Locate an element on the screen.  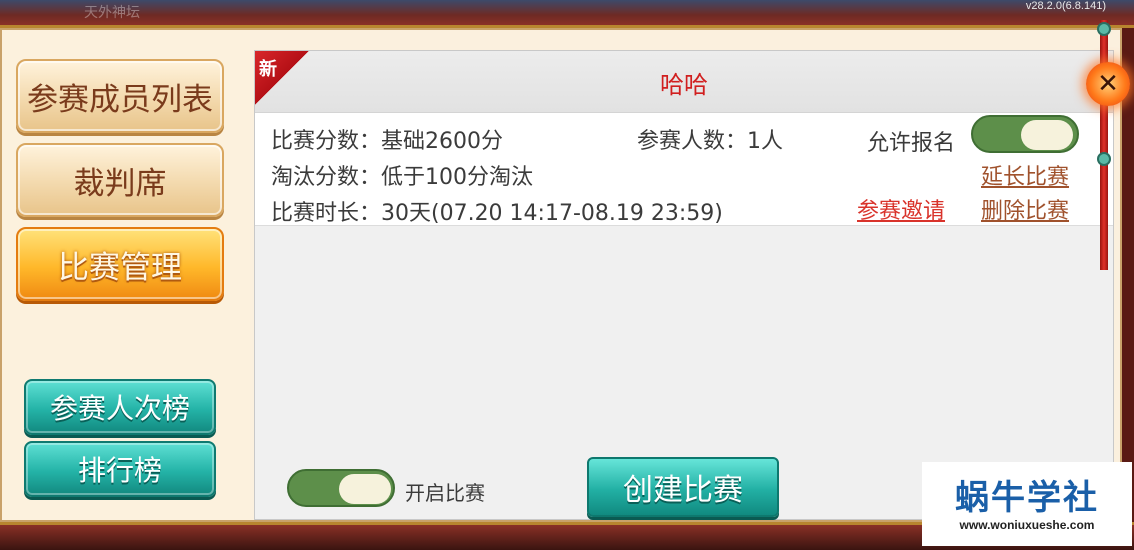
sidebar-item-referee: 裁判席 is located at coordinates (120, 180).